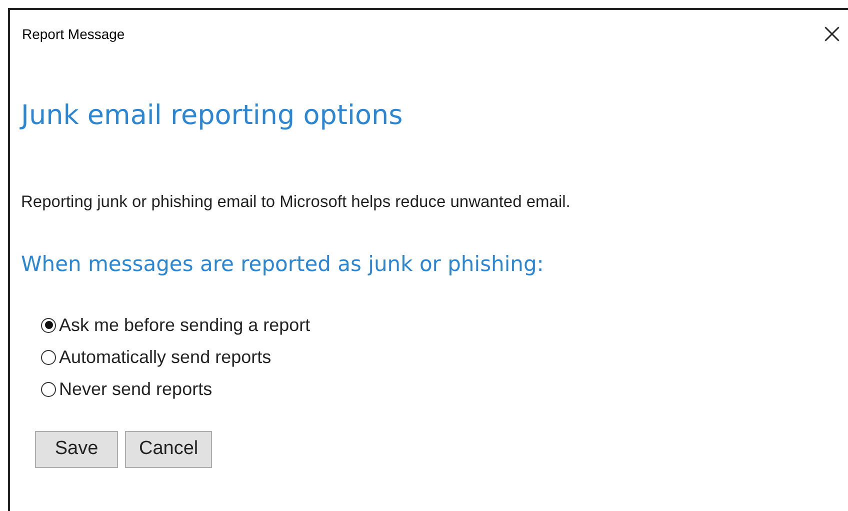  Describe the element at coordinates (156, 357) in the screenshot. I see `radio-option: Automatically send reports` at that location.